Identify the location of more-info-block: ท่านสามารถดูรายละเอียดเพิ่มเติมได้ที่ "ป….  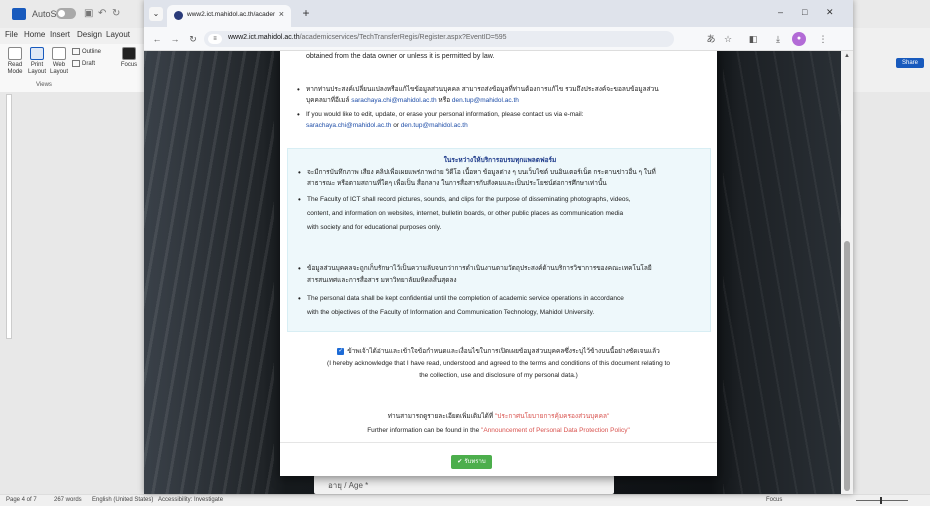
(498, 424).